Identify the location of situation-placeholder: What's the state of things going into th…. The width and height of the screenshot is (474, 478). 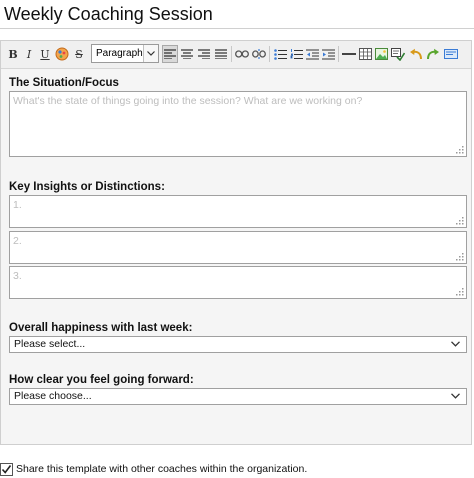
(188, 101).